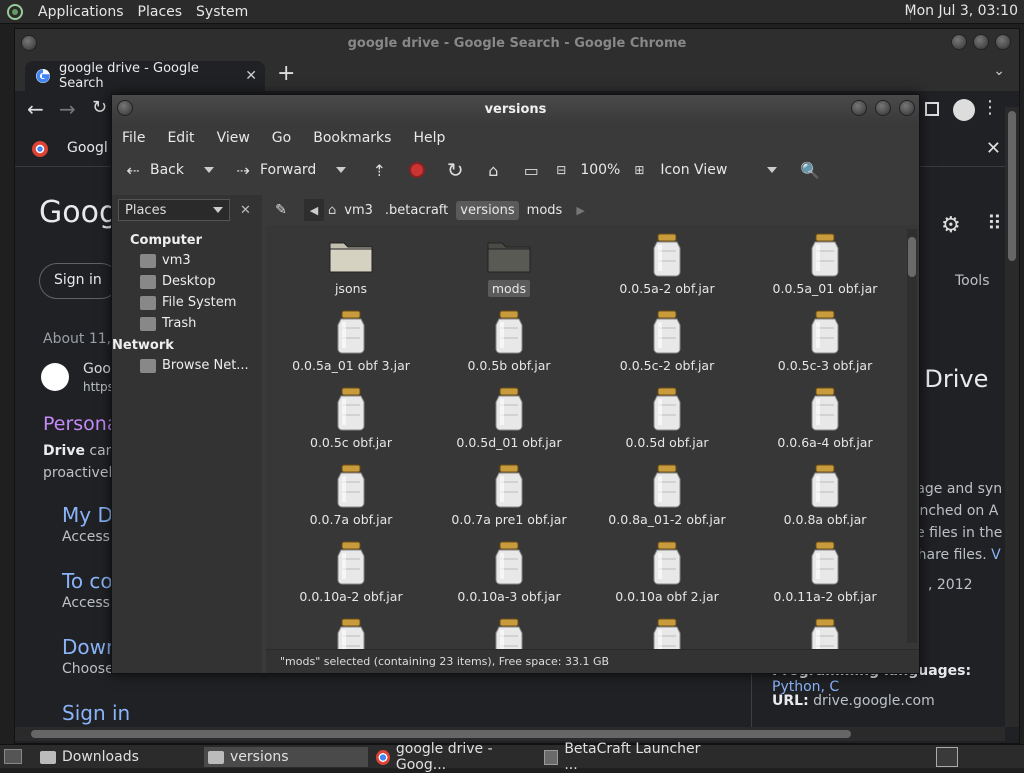 This screenshot has width=1024, height=773. What do you see at coordinates (35, 109) in the screenshot?
I see `back-arrow-icon: ←` at bounding box center [35, 109].